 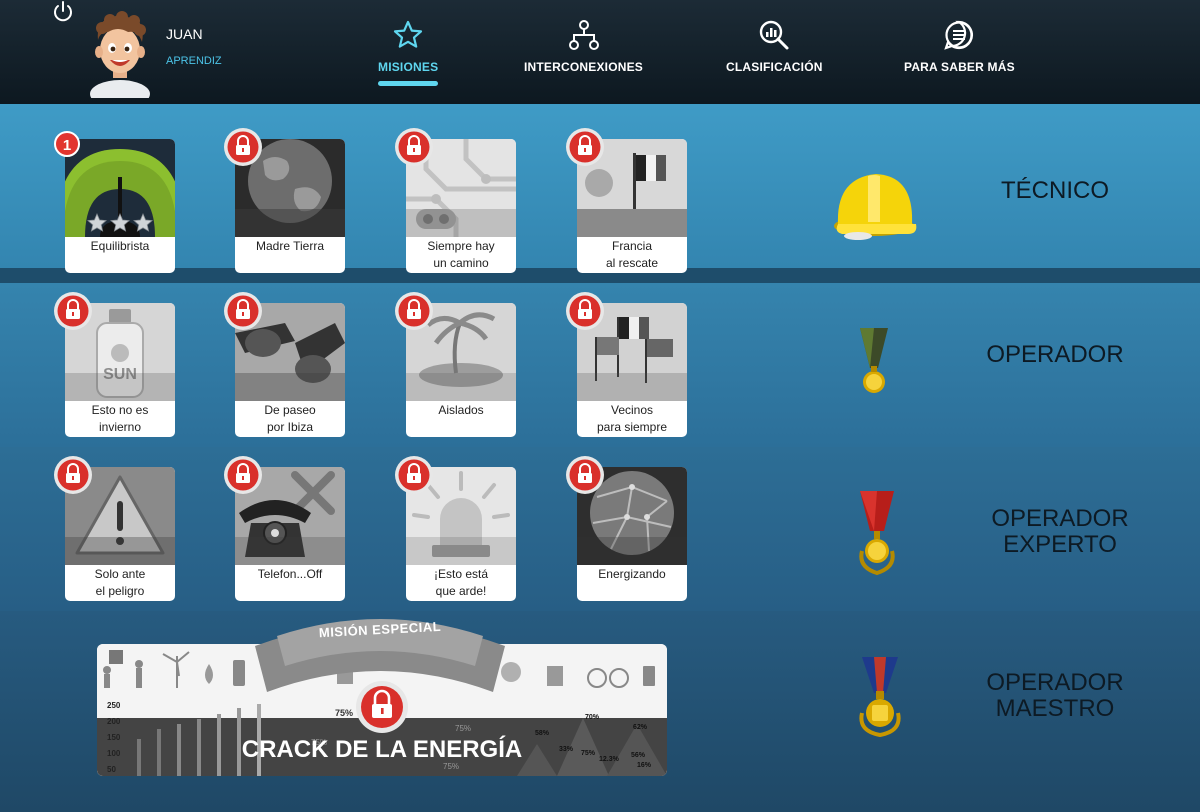 I want to click on tab-interconexiones: INTERCONEXIONES, so click(x=583, y=58).